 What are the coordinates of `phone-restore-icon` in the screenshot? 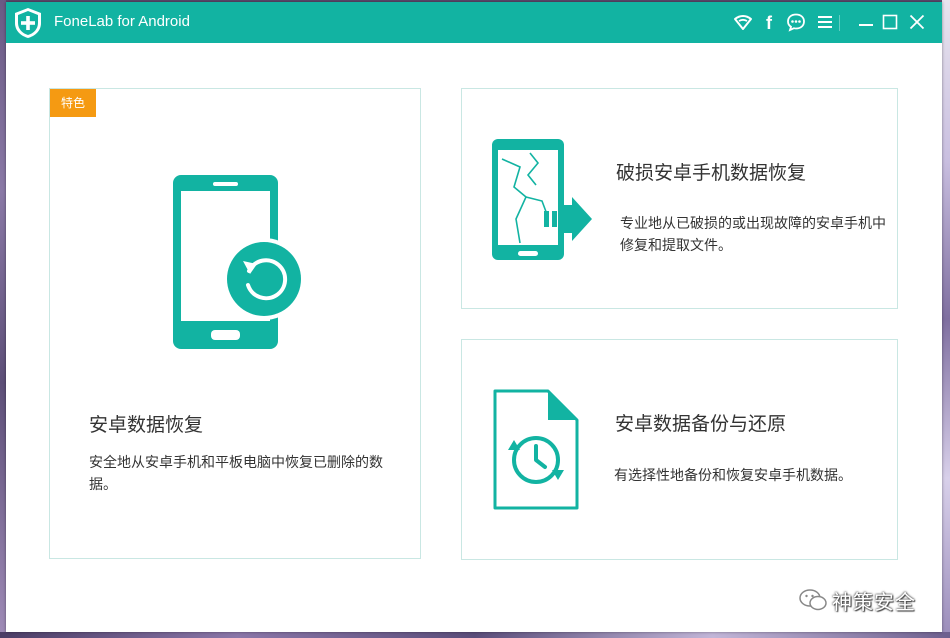 It's located at (239, 262).